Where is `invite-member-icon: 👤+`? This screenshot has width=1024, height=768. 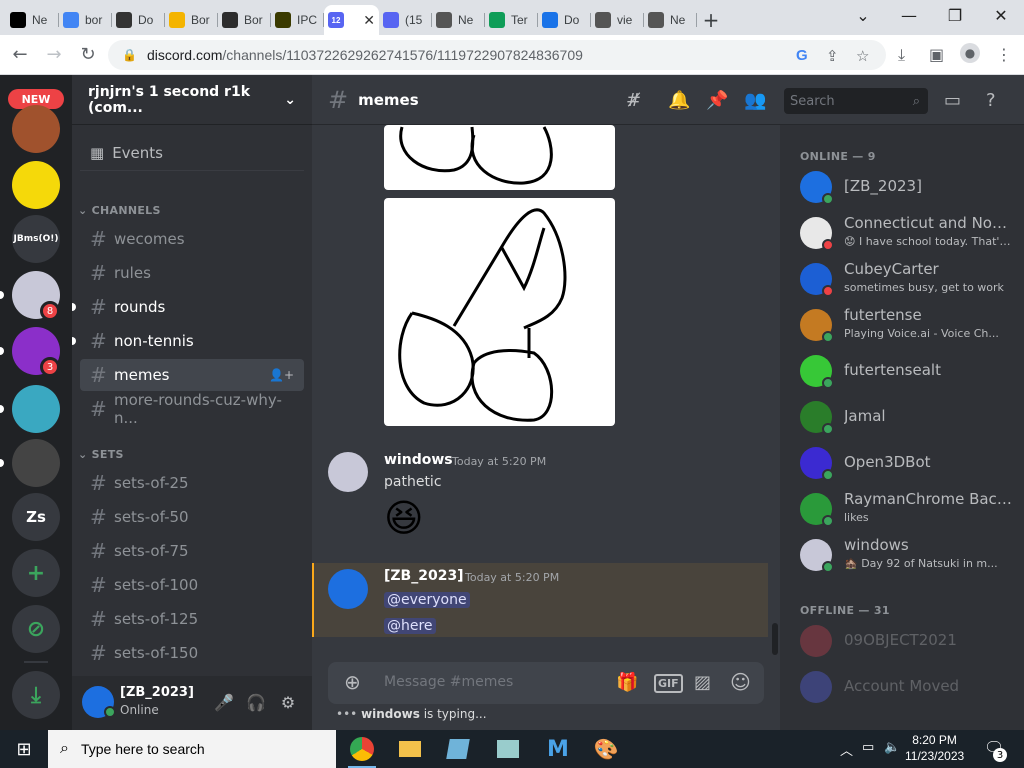 invite-member-icon: 👤+ is located at coordinates (281, 375).